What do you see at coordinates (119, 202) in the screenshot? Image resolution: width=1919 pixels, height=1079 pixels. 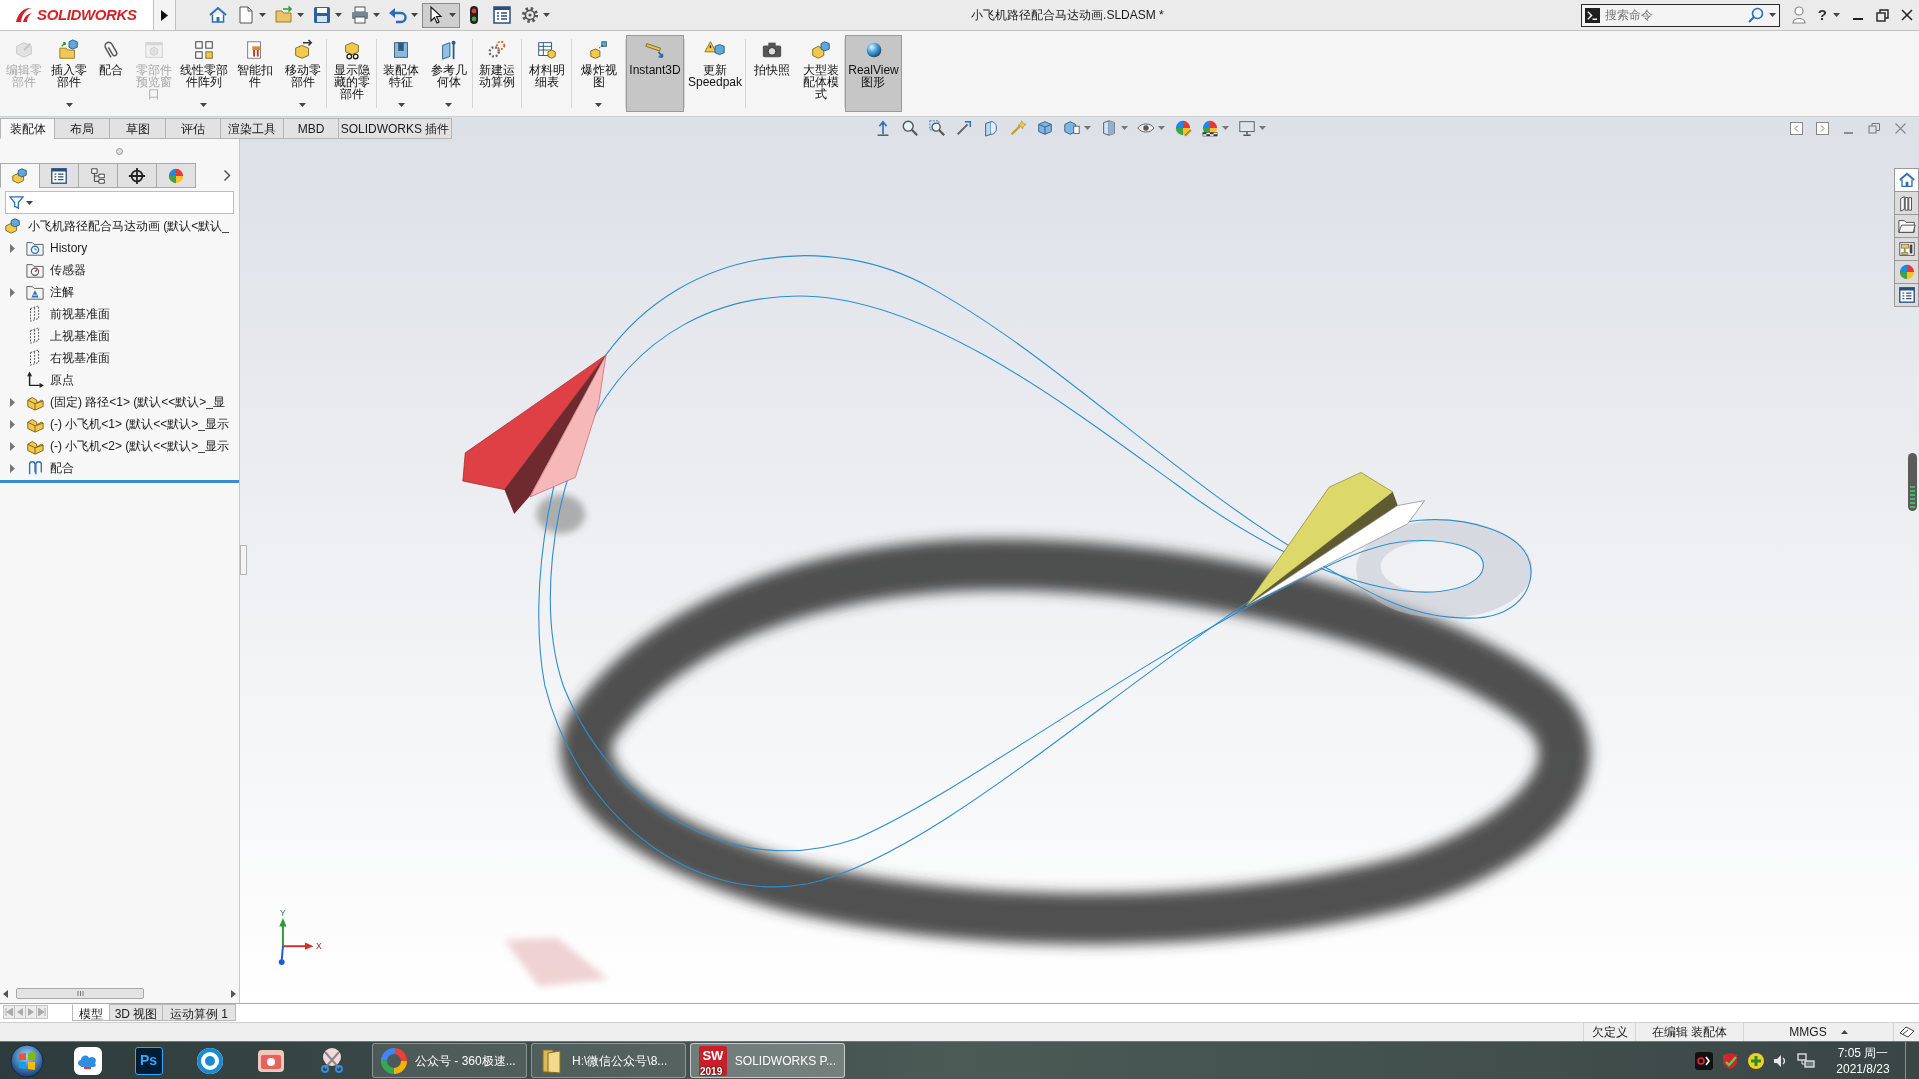 I see `filter-field` at bounding box center [119, 202].